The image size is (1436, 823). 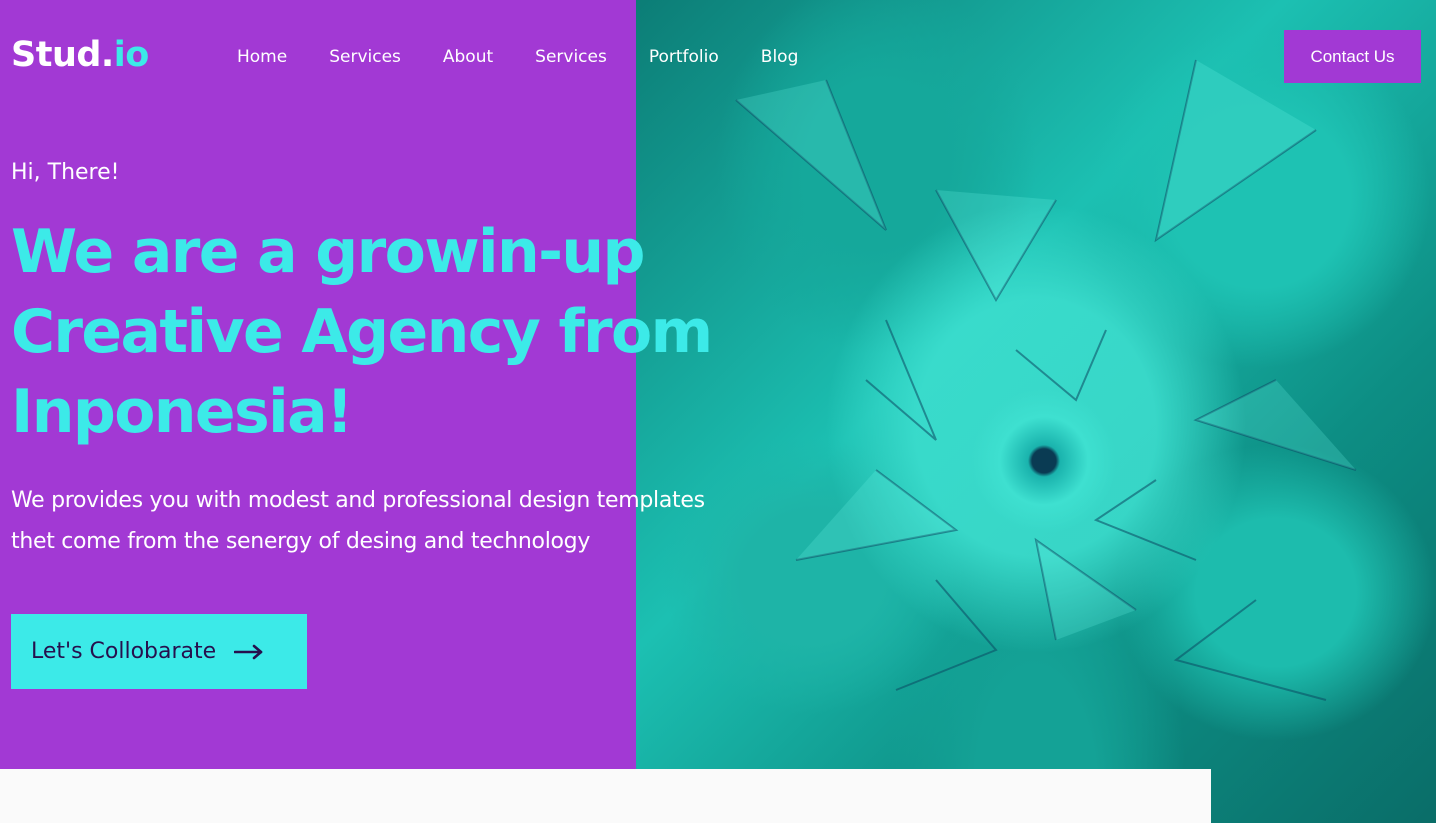 What do you see at coordinates (571, 57) in the screenshot?
I see `nav-item-services-2: Services` at bounding box center [571, 57].